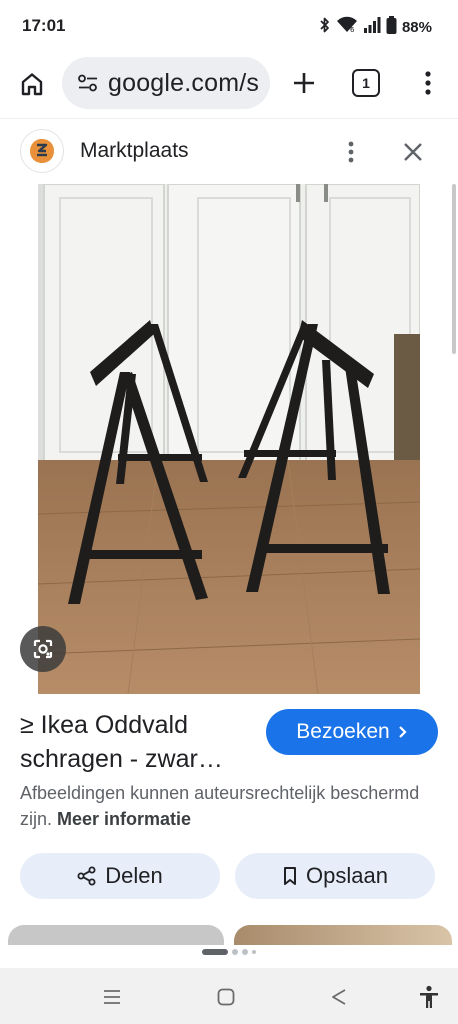 This screenshot has height=1024, width=458. Describe the element at coordinates (215, 952) in the screenshot. I see `page-dot-active` at that location.